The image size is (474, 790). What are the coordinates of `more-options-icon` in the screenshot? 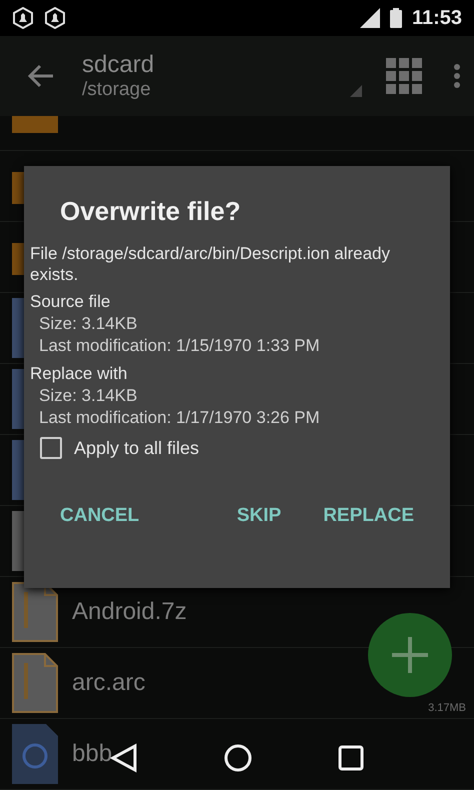 It's located at (457, 76).